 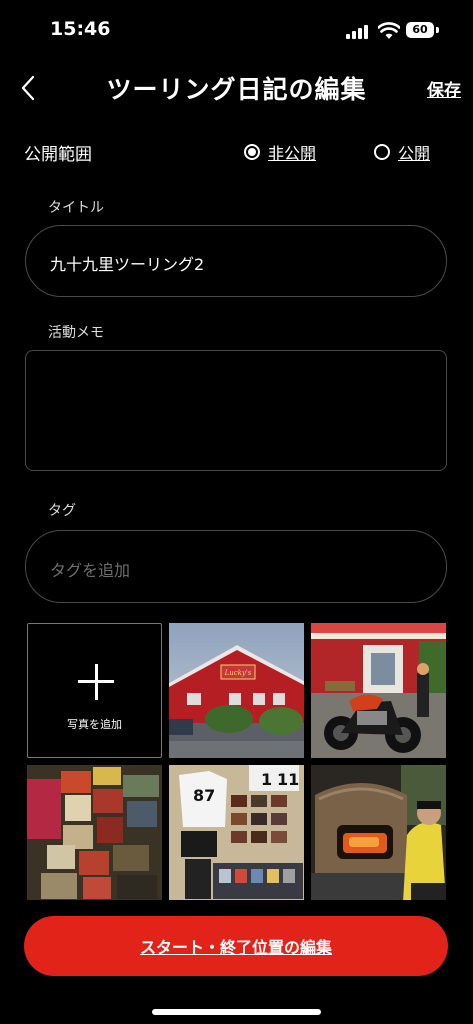 I want to click on jersey-number-2: 11, so click(x=288, y=779).